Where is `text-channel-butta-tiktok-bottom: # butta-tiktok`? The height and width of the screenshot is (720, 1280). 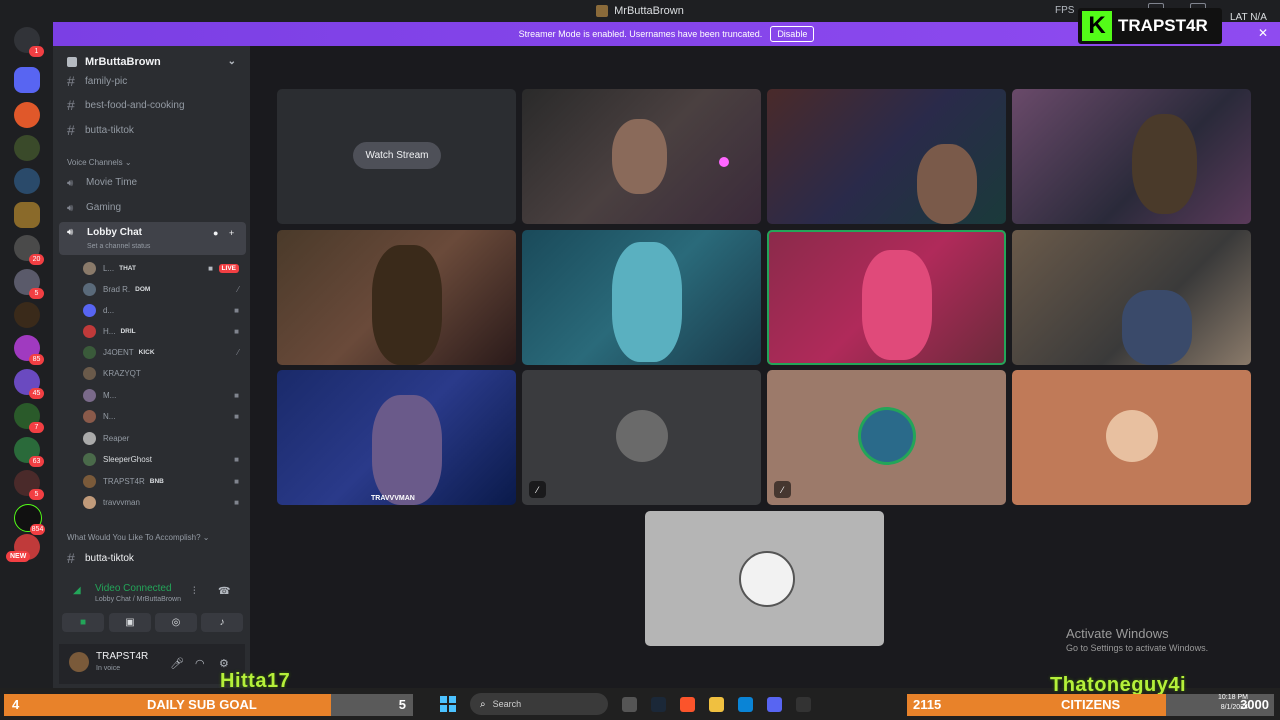 text-channel-butta-tiktok-bottom: # butta-tiktok is located at coordinates (100, 558).